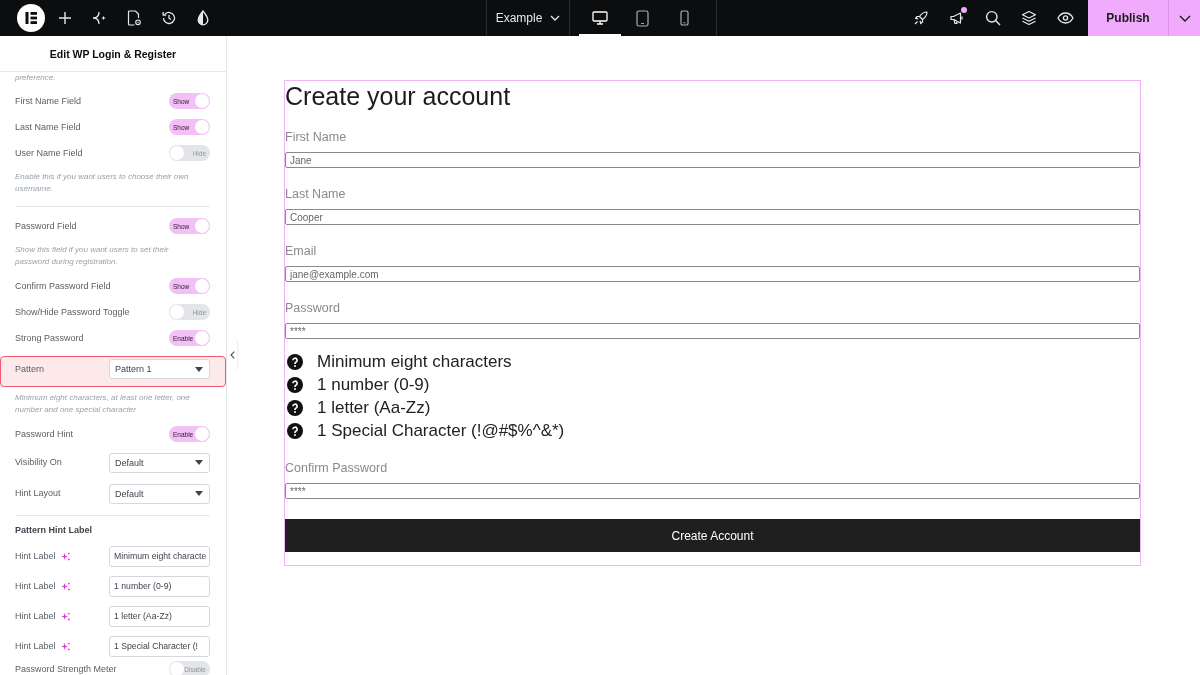  Describe the element at coordinates (46, 226) in the screenshot. I see `setting-label: Password Field` at that location.